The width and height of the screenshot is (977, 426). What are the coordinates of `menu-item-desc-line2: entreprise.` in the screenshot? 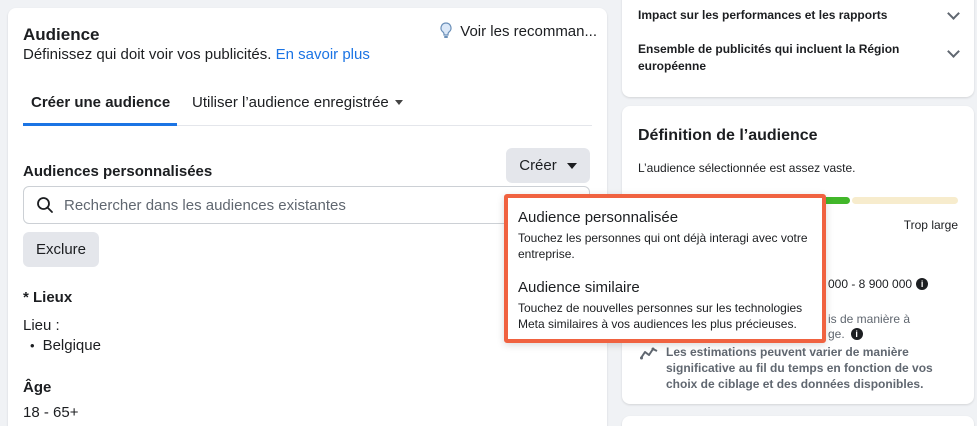 It's located at (546, 254).